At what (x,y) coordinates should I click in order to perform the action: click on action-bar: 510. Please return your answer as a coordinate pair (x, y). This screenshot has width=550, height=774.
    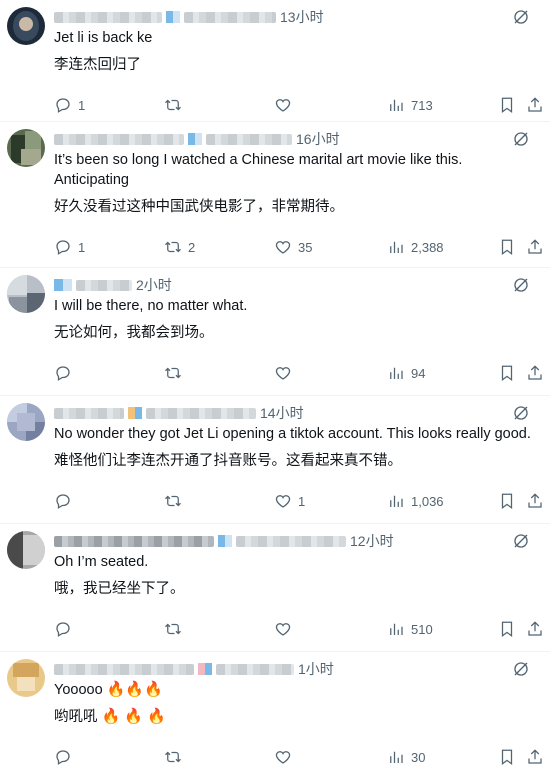
    Looking at the image, I should click on (298, 631).